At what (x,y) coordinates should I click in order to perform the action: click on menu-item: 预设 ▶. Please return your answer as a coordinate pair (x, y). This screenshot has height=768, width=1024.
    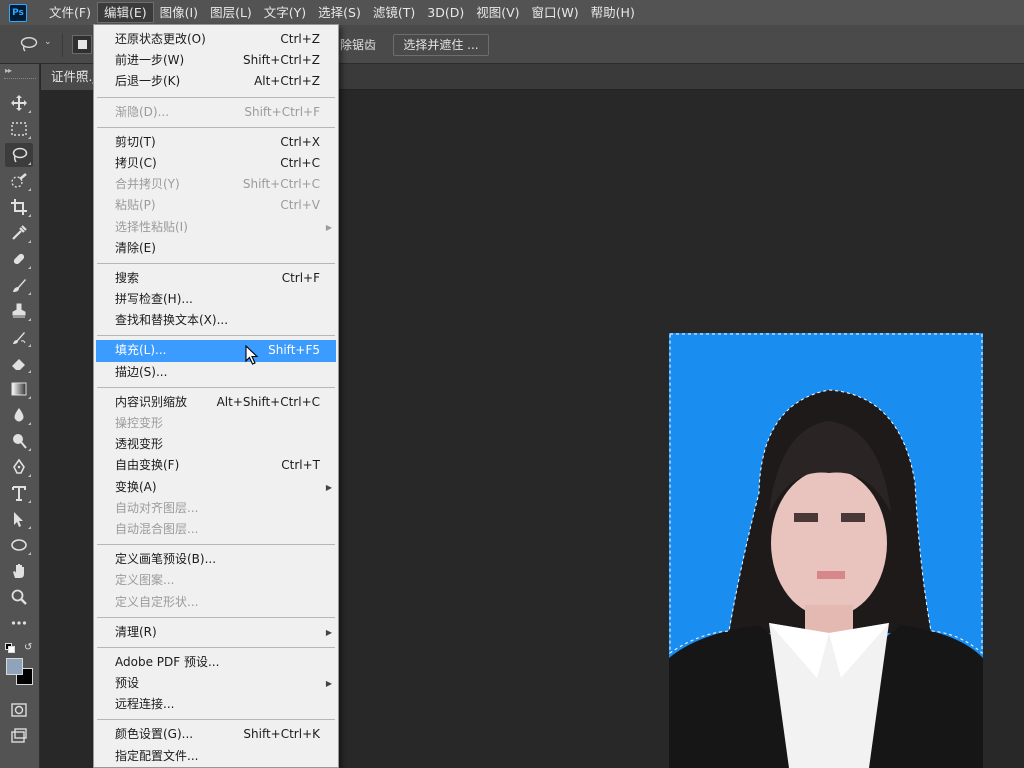
    Looking at the image, I should click on (216, 683).